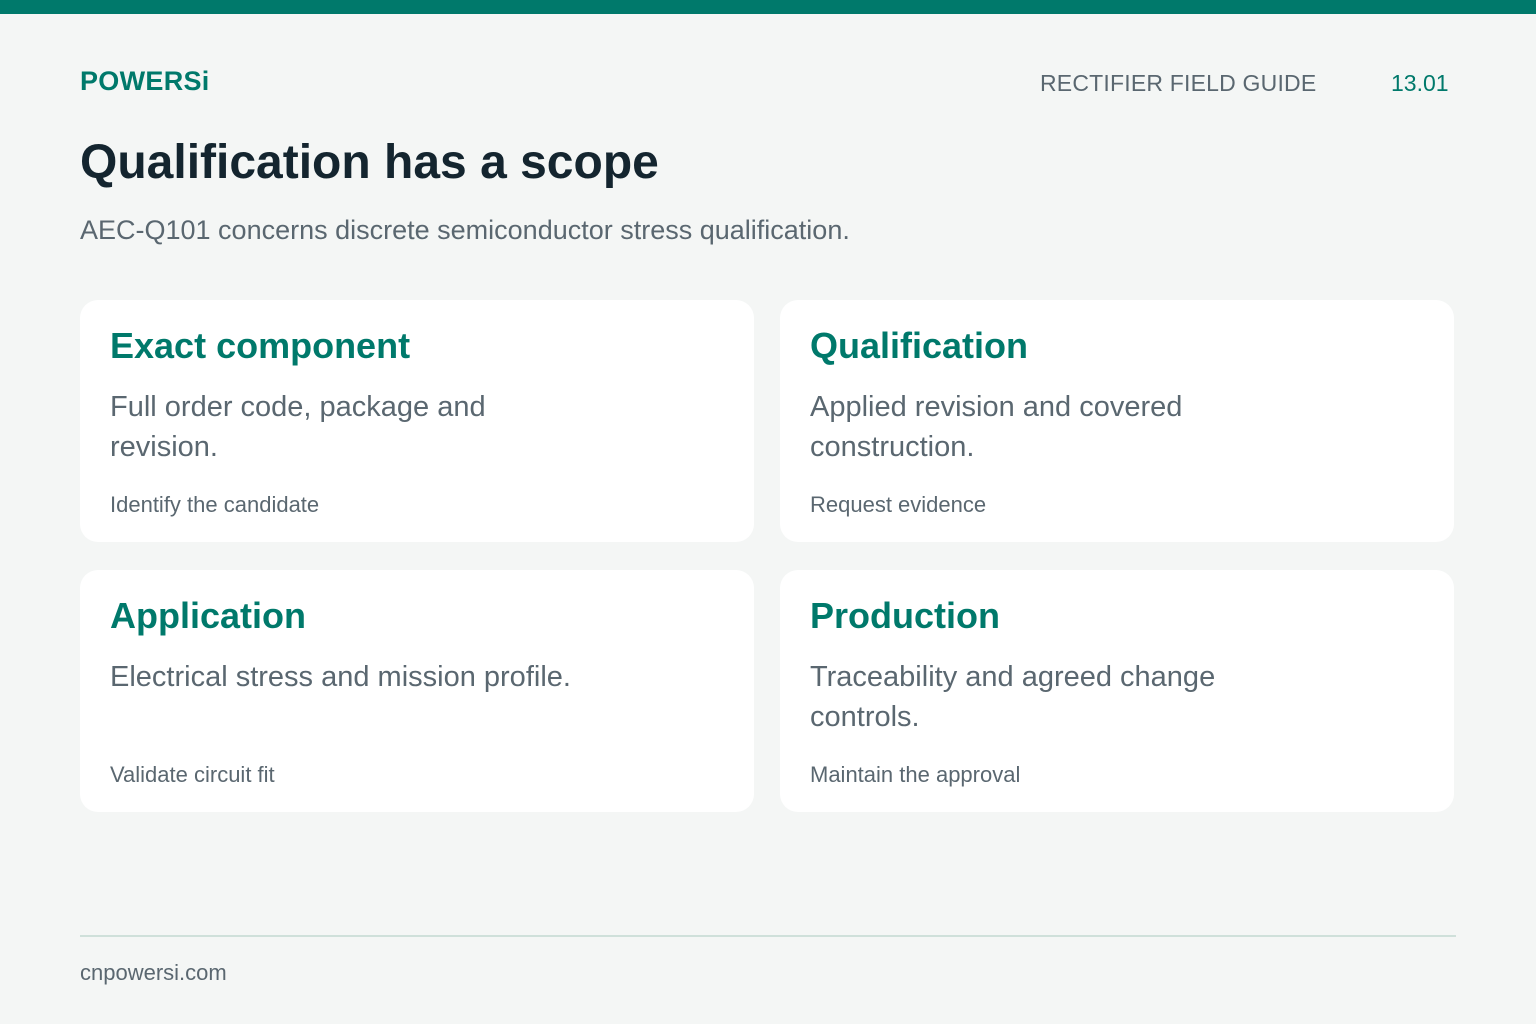  I want to click on card-body: Traceability and agreed change controls., so click(1013, 697).